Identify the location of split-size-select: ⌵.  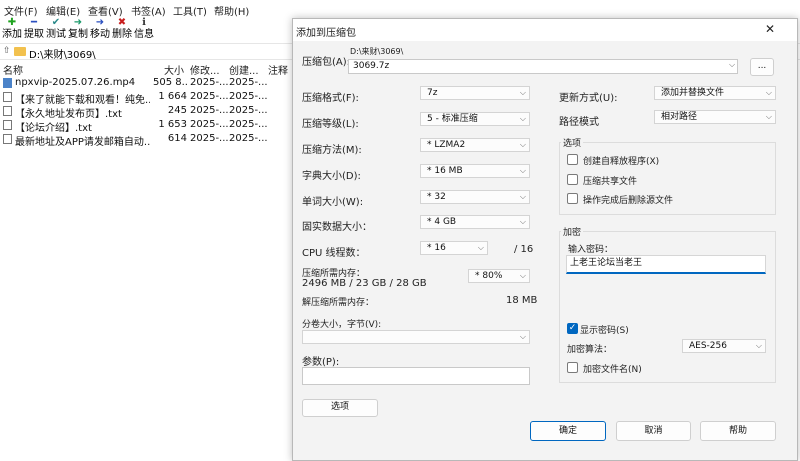
(416, 337).